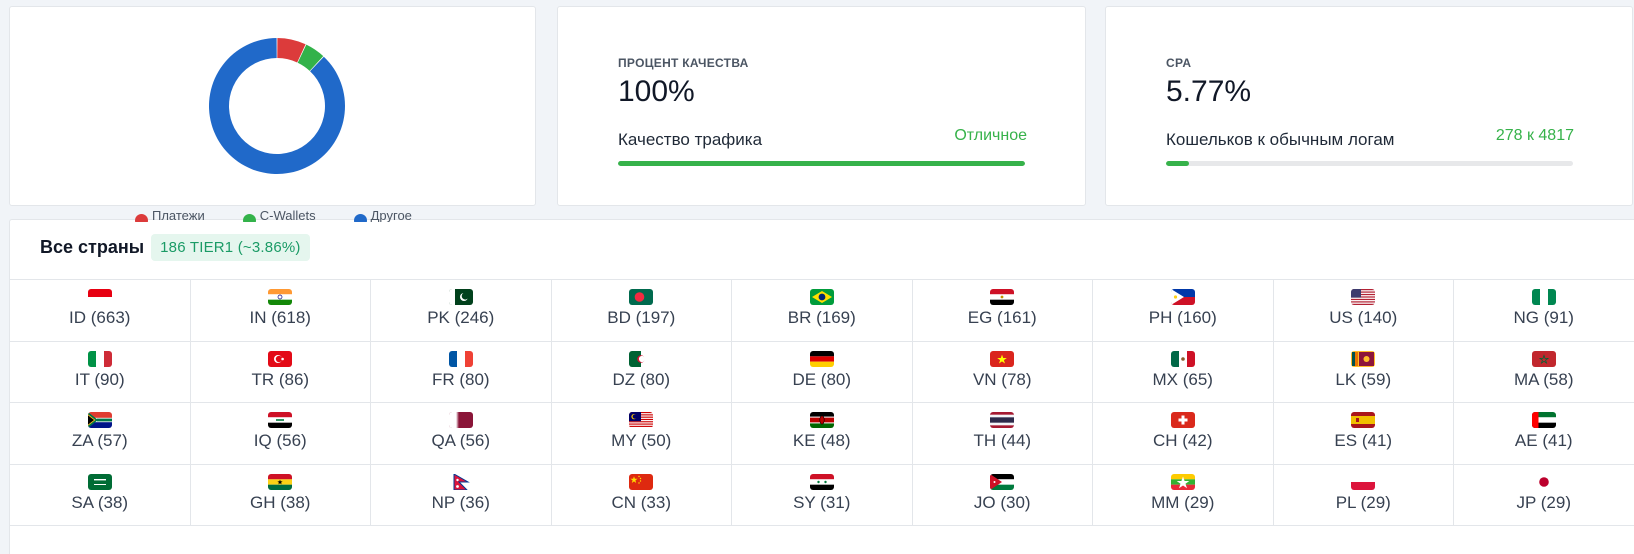  What do you see at coordinates (821, 317) in the screenshot?
I see `country-label: BR (169)` at bounding box center [821, 317].